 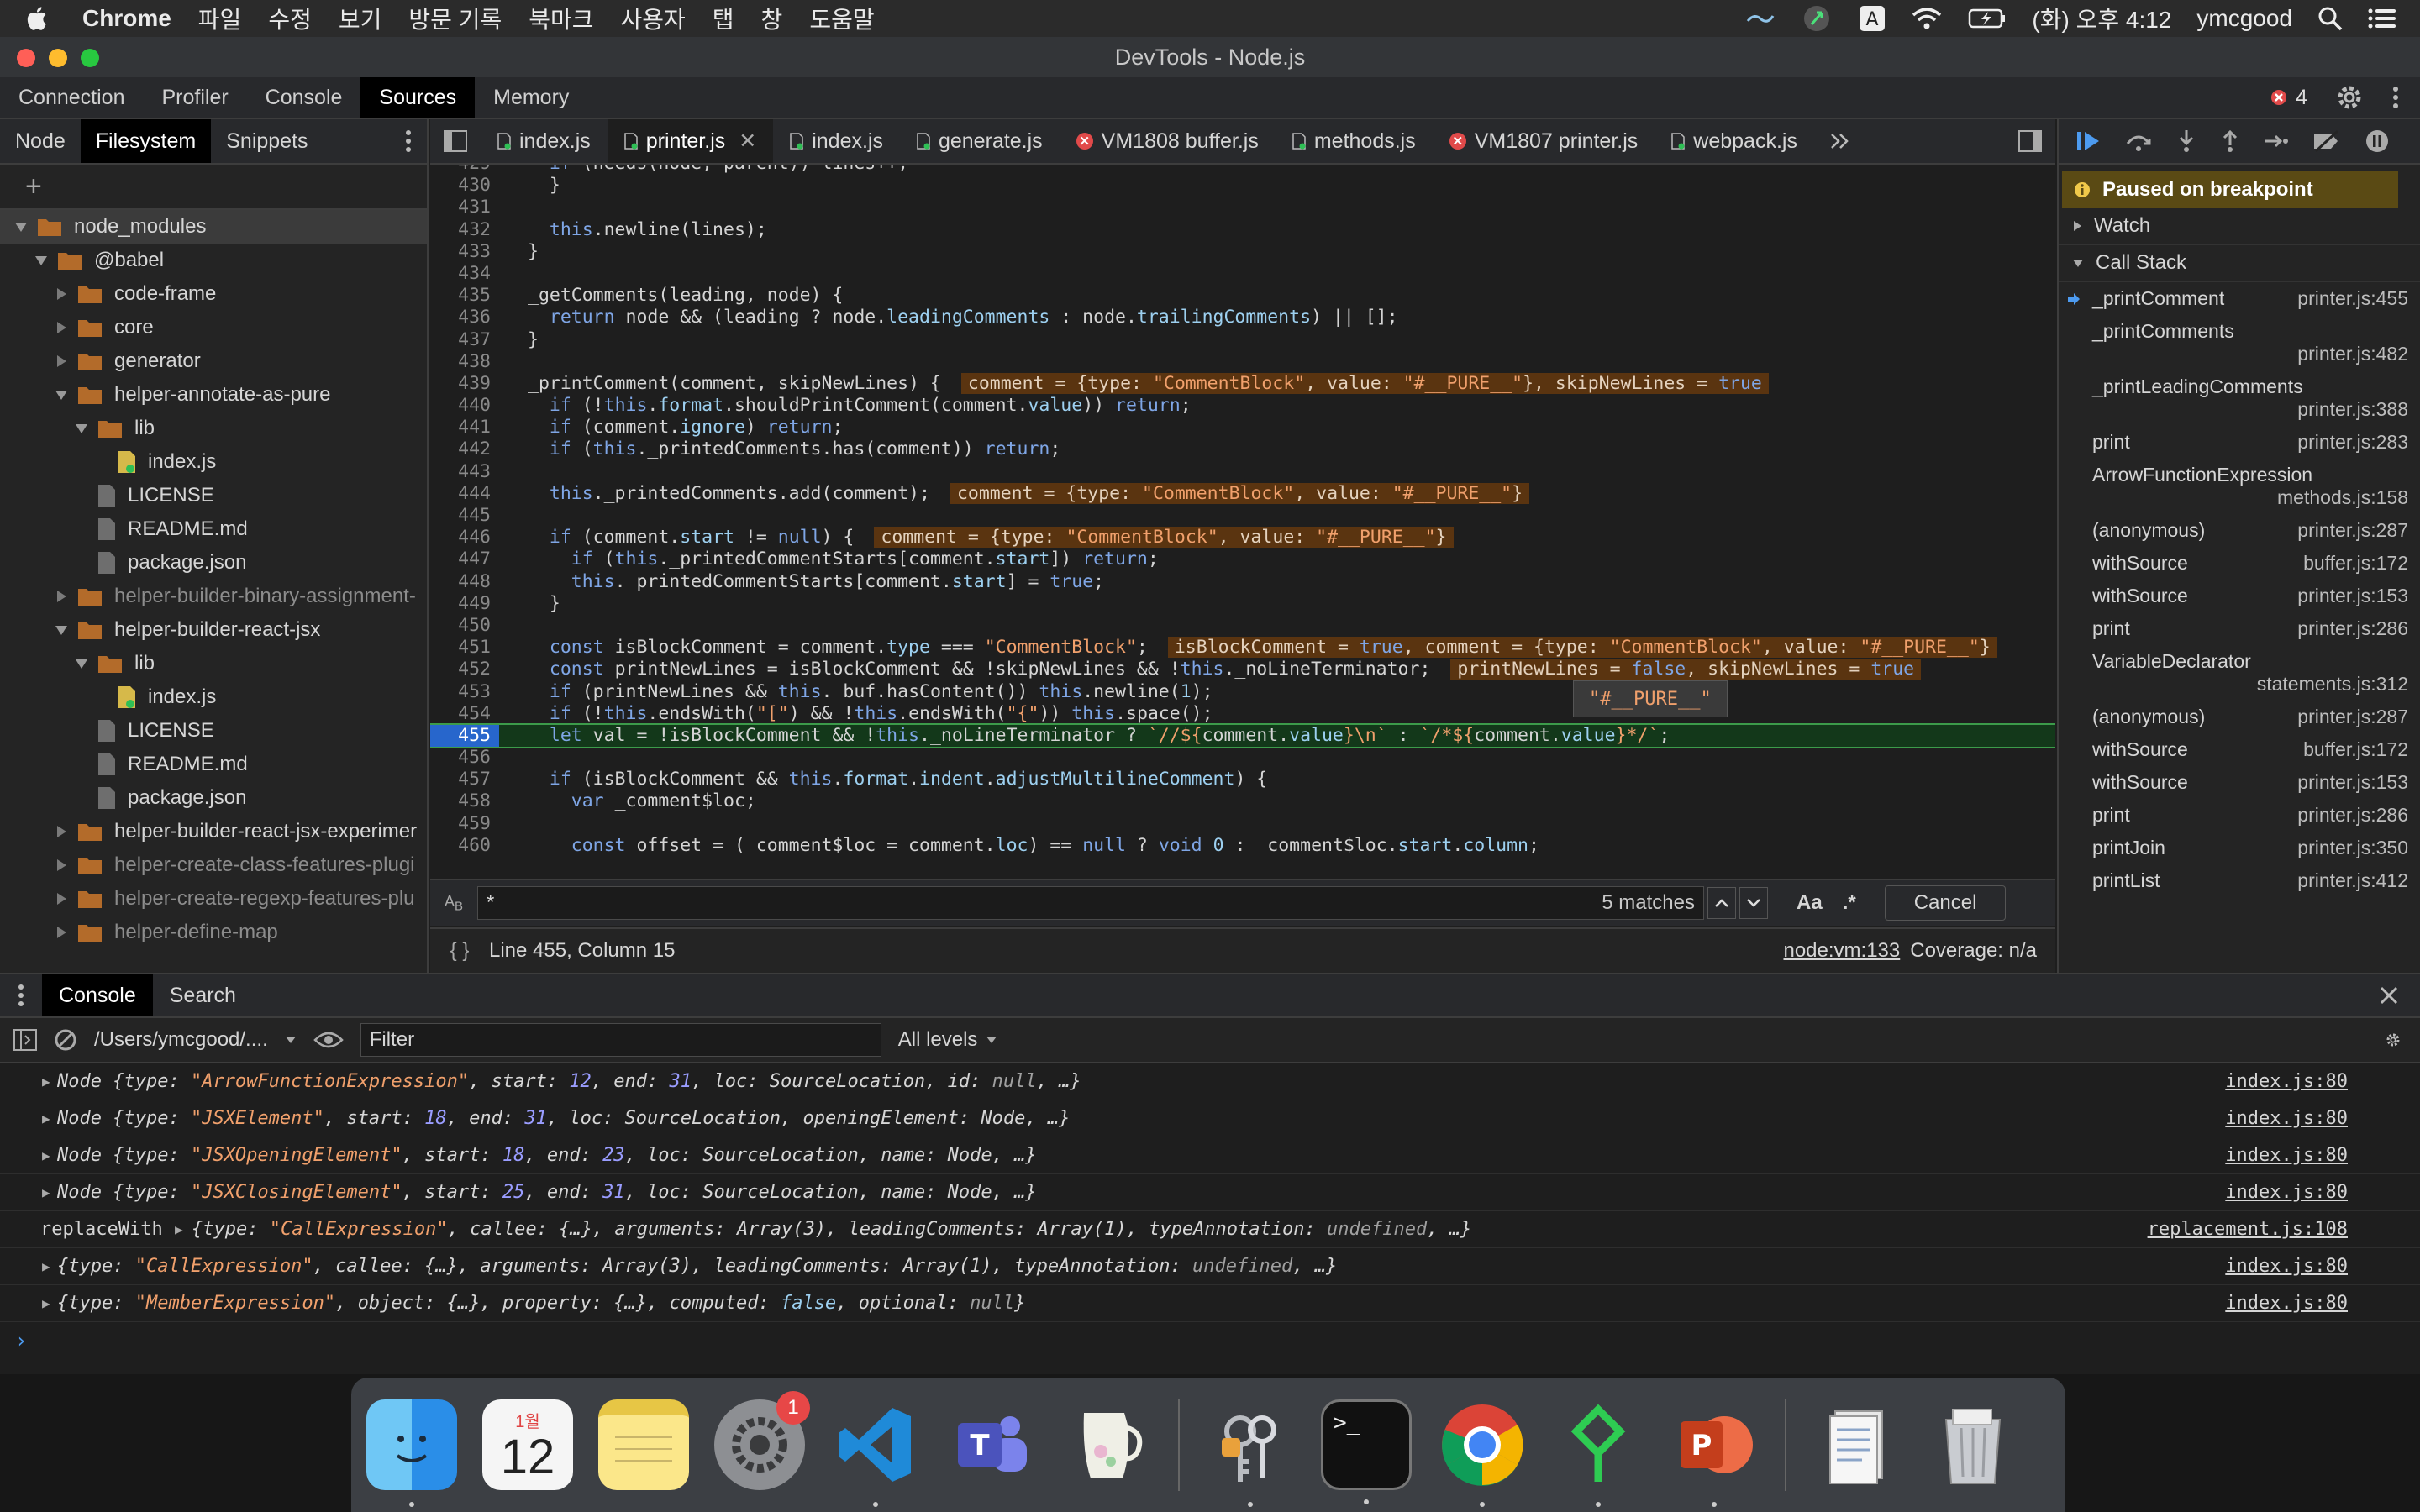 What do you see at coordinates (2239, 880) in the screenshot?
I see `call-frame: printList printer.js:412` at bounding box center [2239, 880].